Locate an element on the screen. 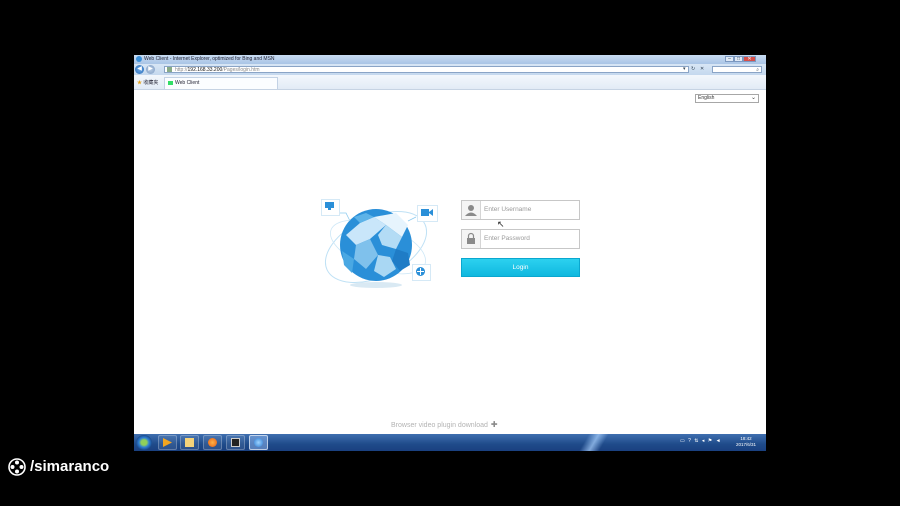 The height and width of the screenshot is (506, 900). plugin-download-label: Browser video plugin download is located at coordinates (439, 425).